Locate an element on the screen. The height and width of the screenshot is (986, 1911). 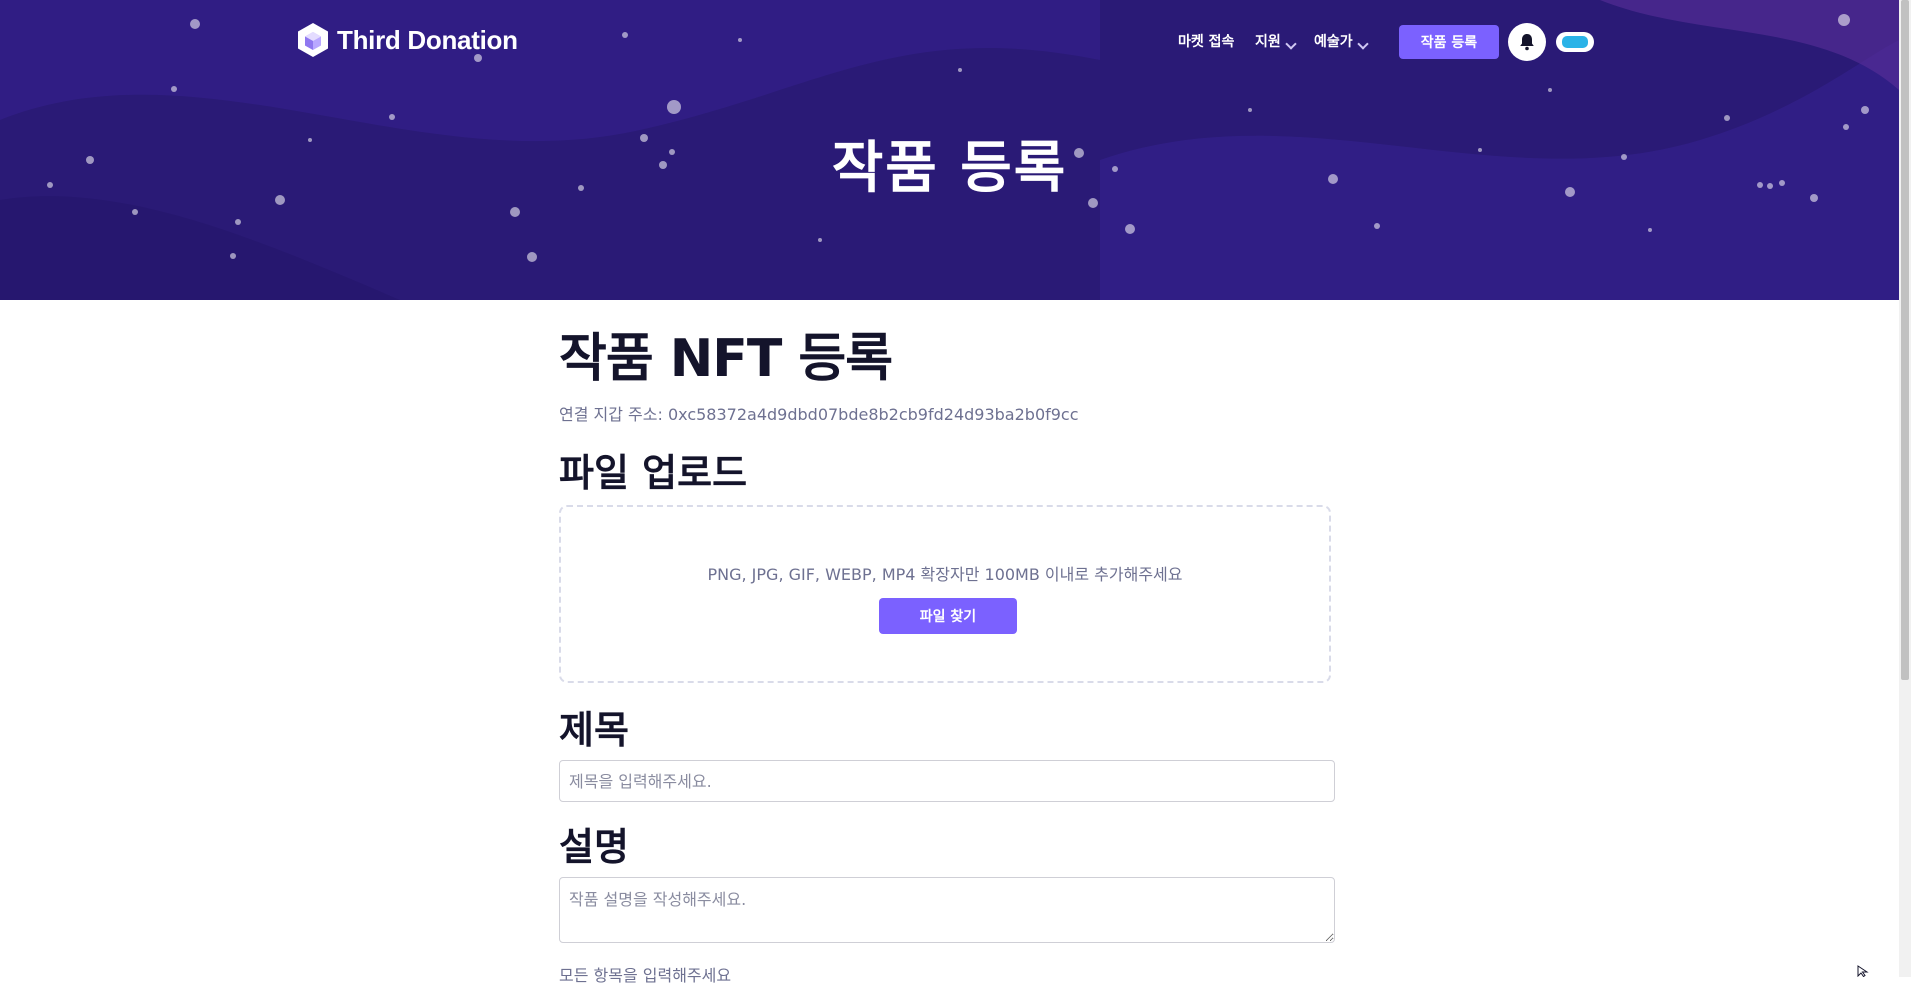
title-input is located at coordinates (947, 781).